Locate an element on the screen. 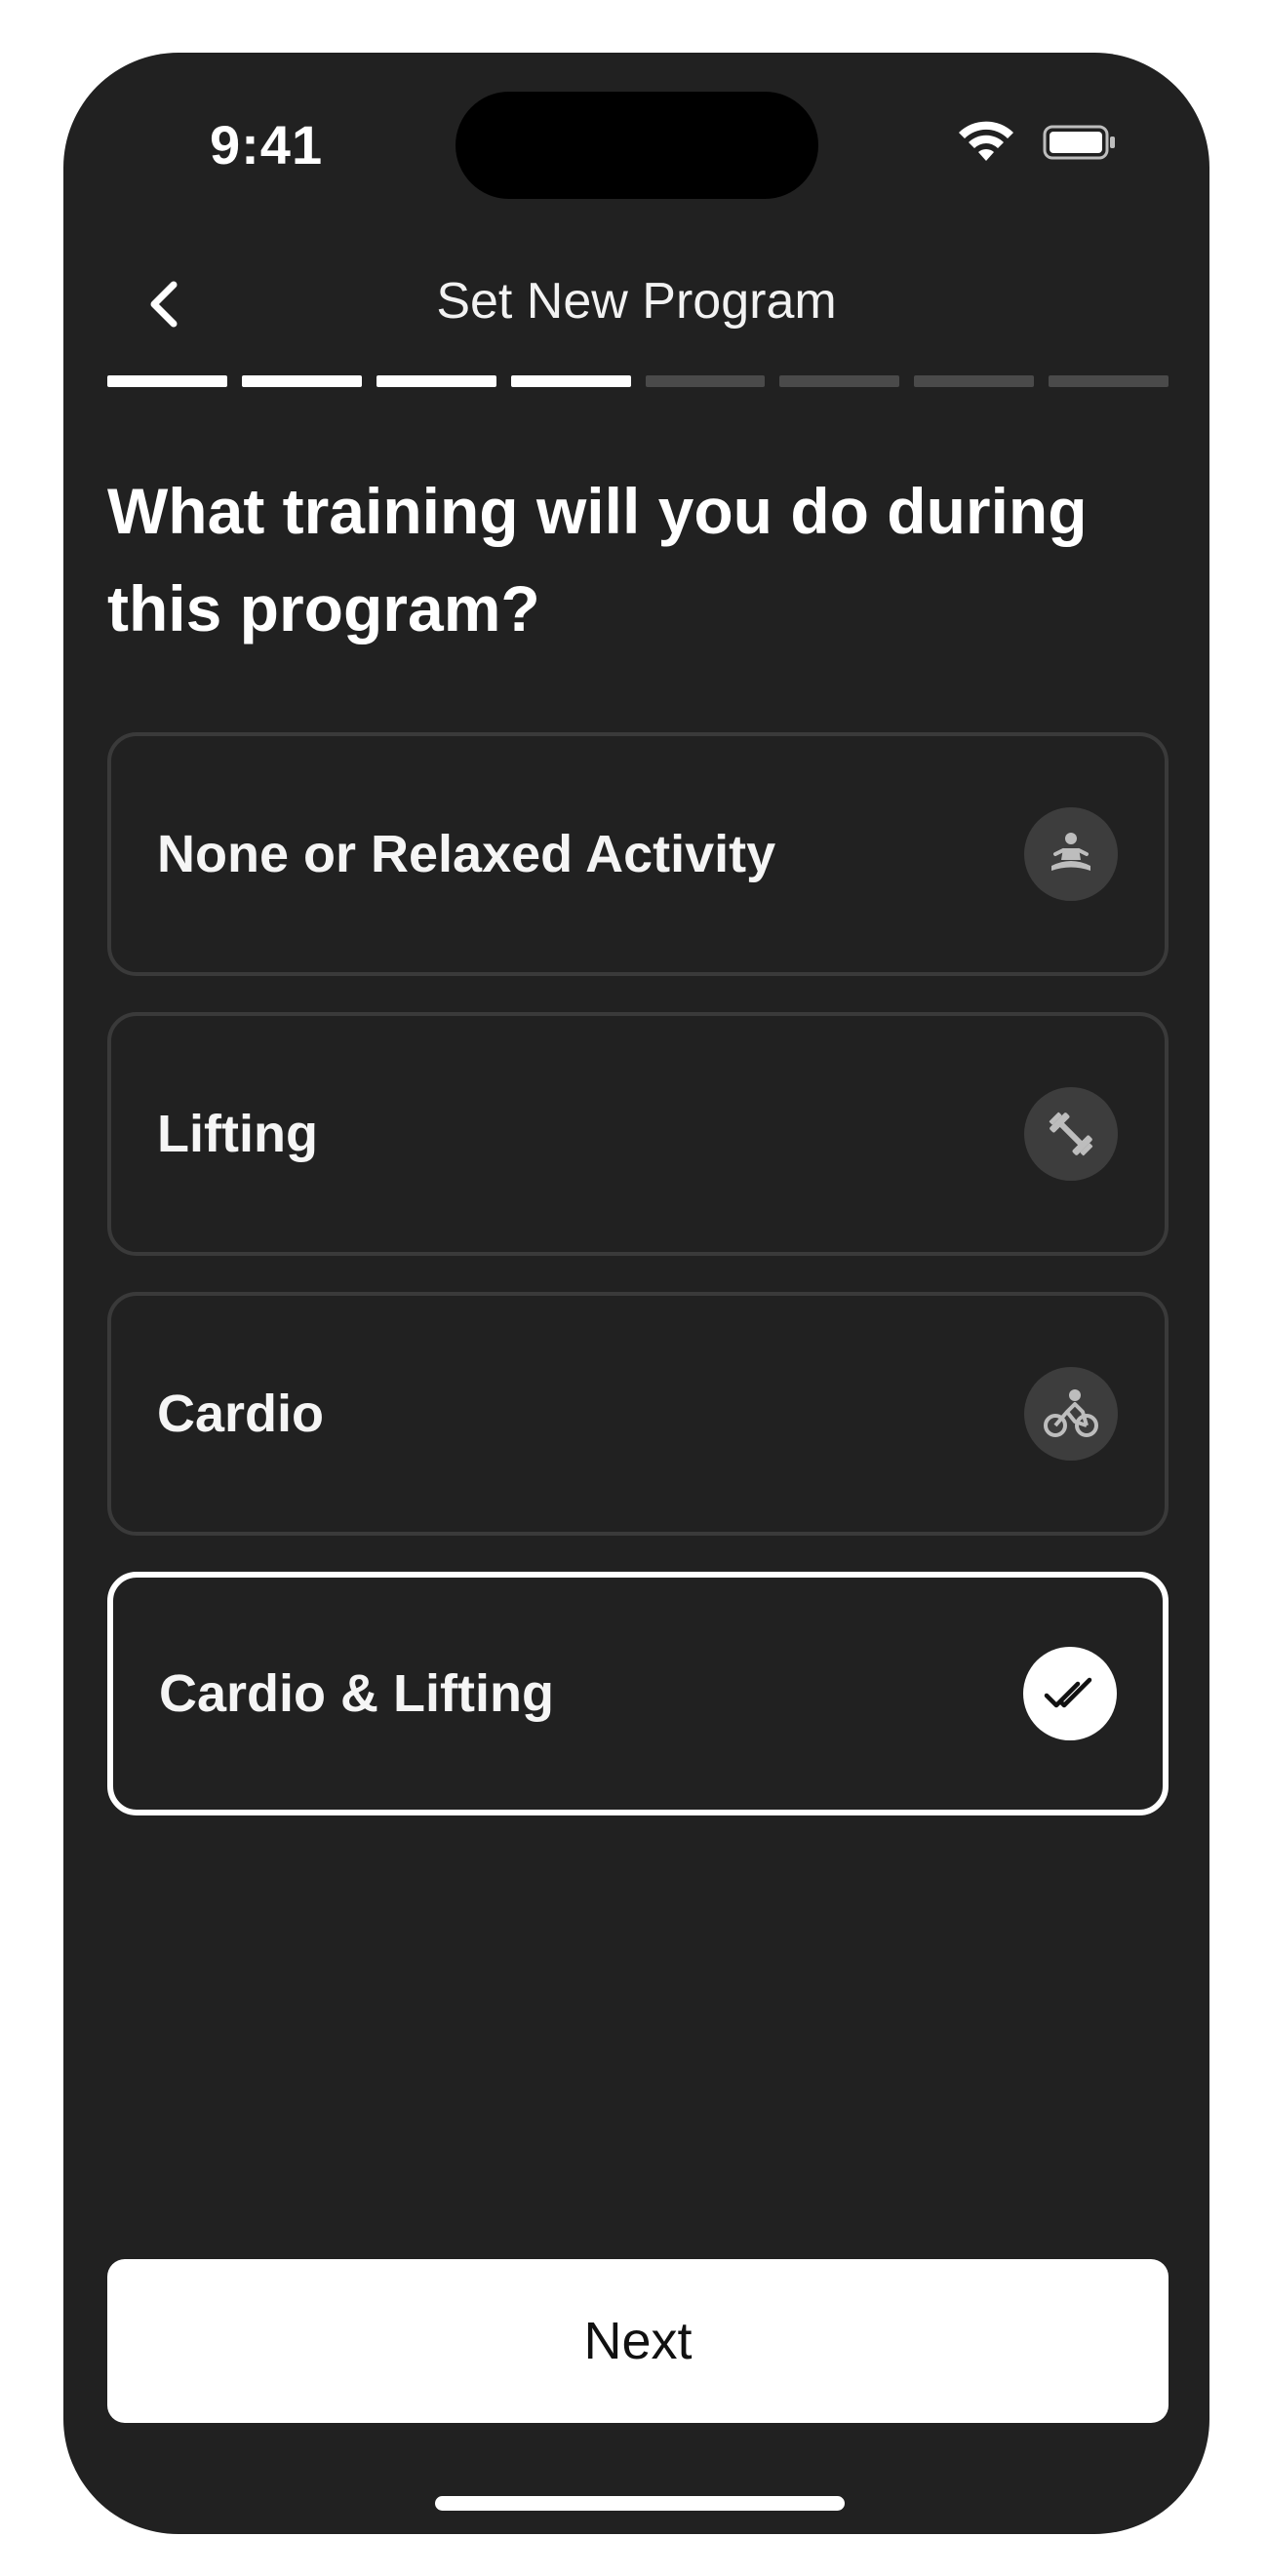 Image resolution: width=1268 pixels, height=2576 pixels. page-title: Set New Program is located at coordinates (636, 301).